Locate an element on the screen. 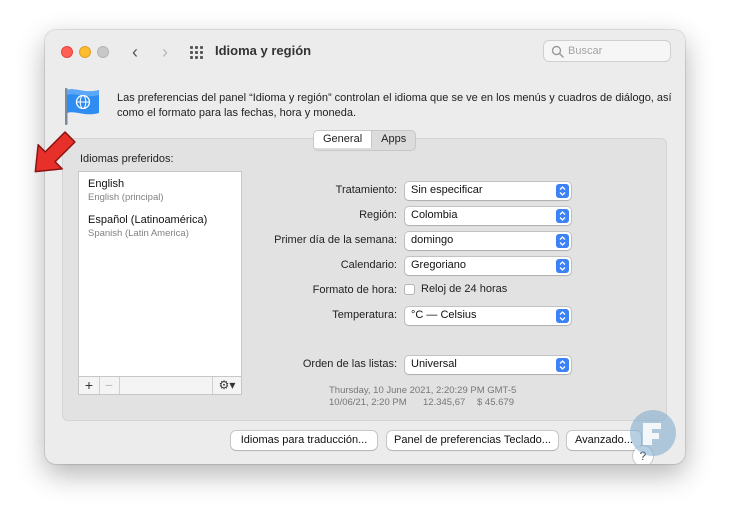 The image size is (730, 526). logo-watermark is located at coordinates (653, 433).